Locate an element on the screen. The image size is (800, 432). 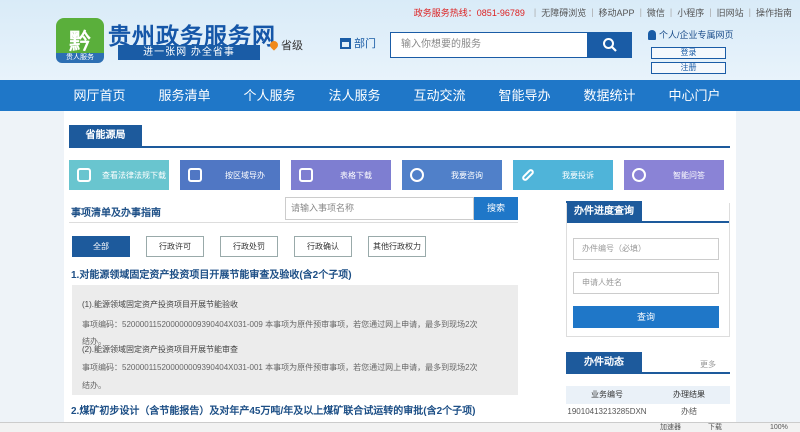
department-selector: 部门 is located at coordinates (358, 43).